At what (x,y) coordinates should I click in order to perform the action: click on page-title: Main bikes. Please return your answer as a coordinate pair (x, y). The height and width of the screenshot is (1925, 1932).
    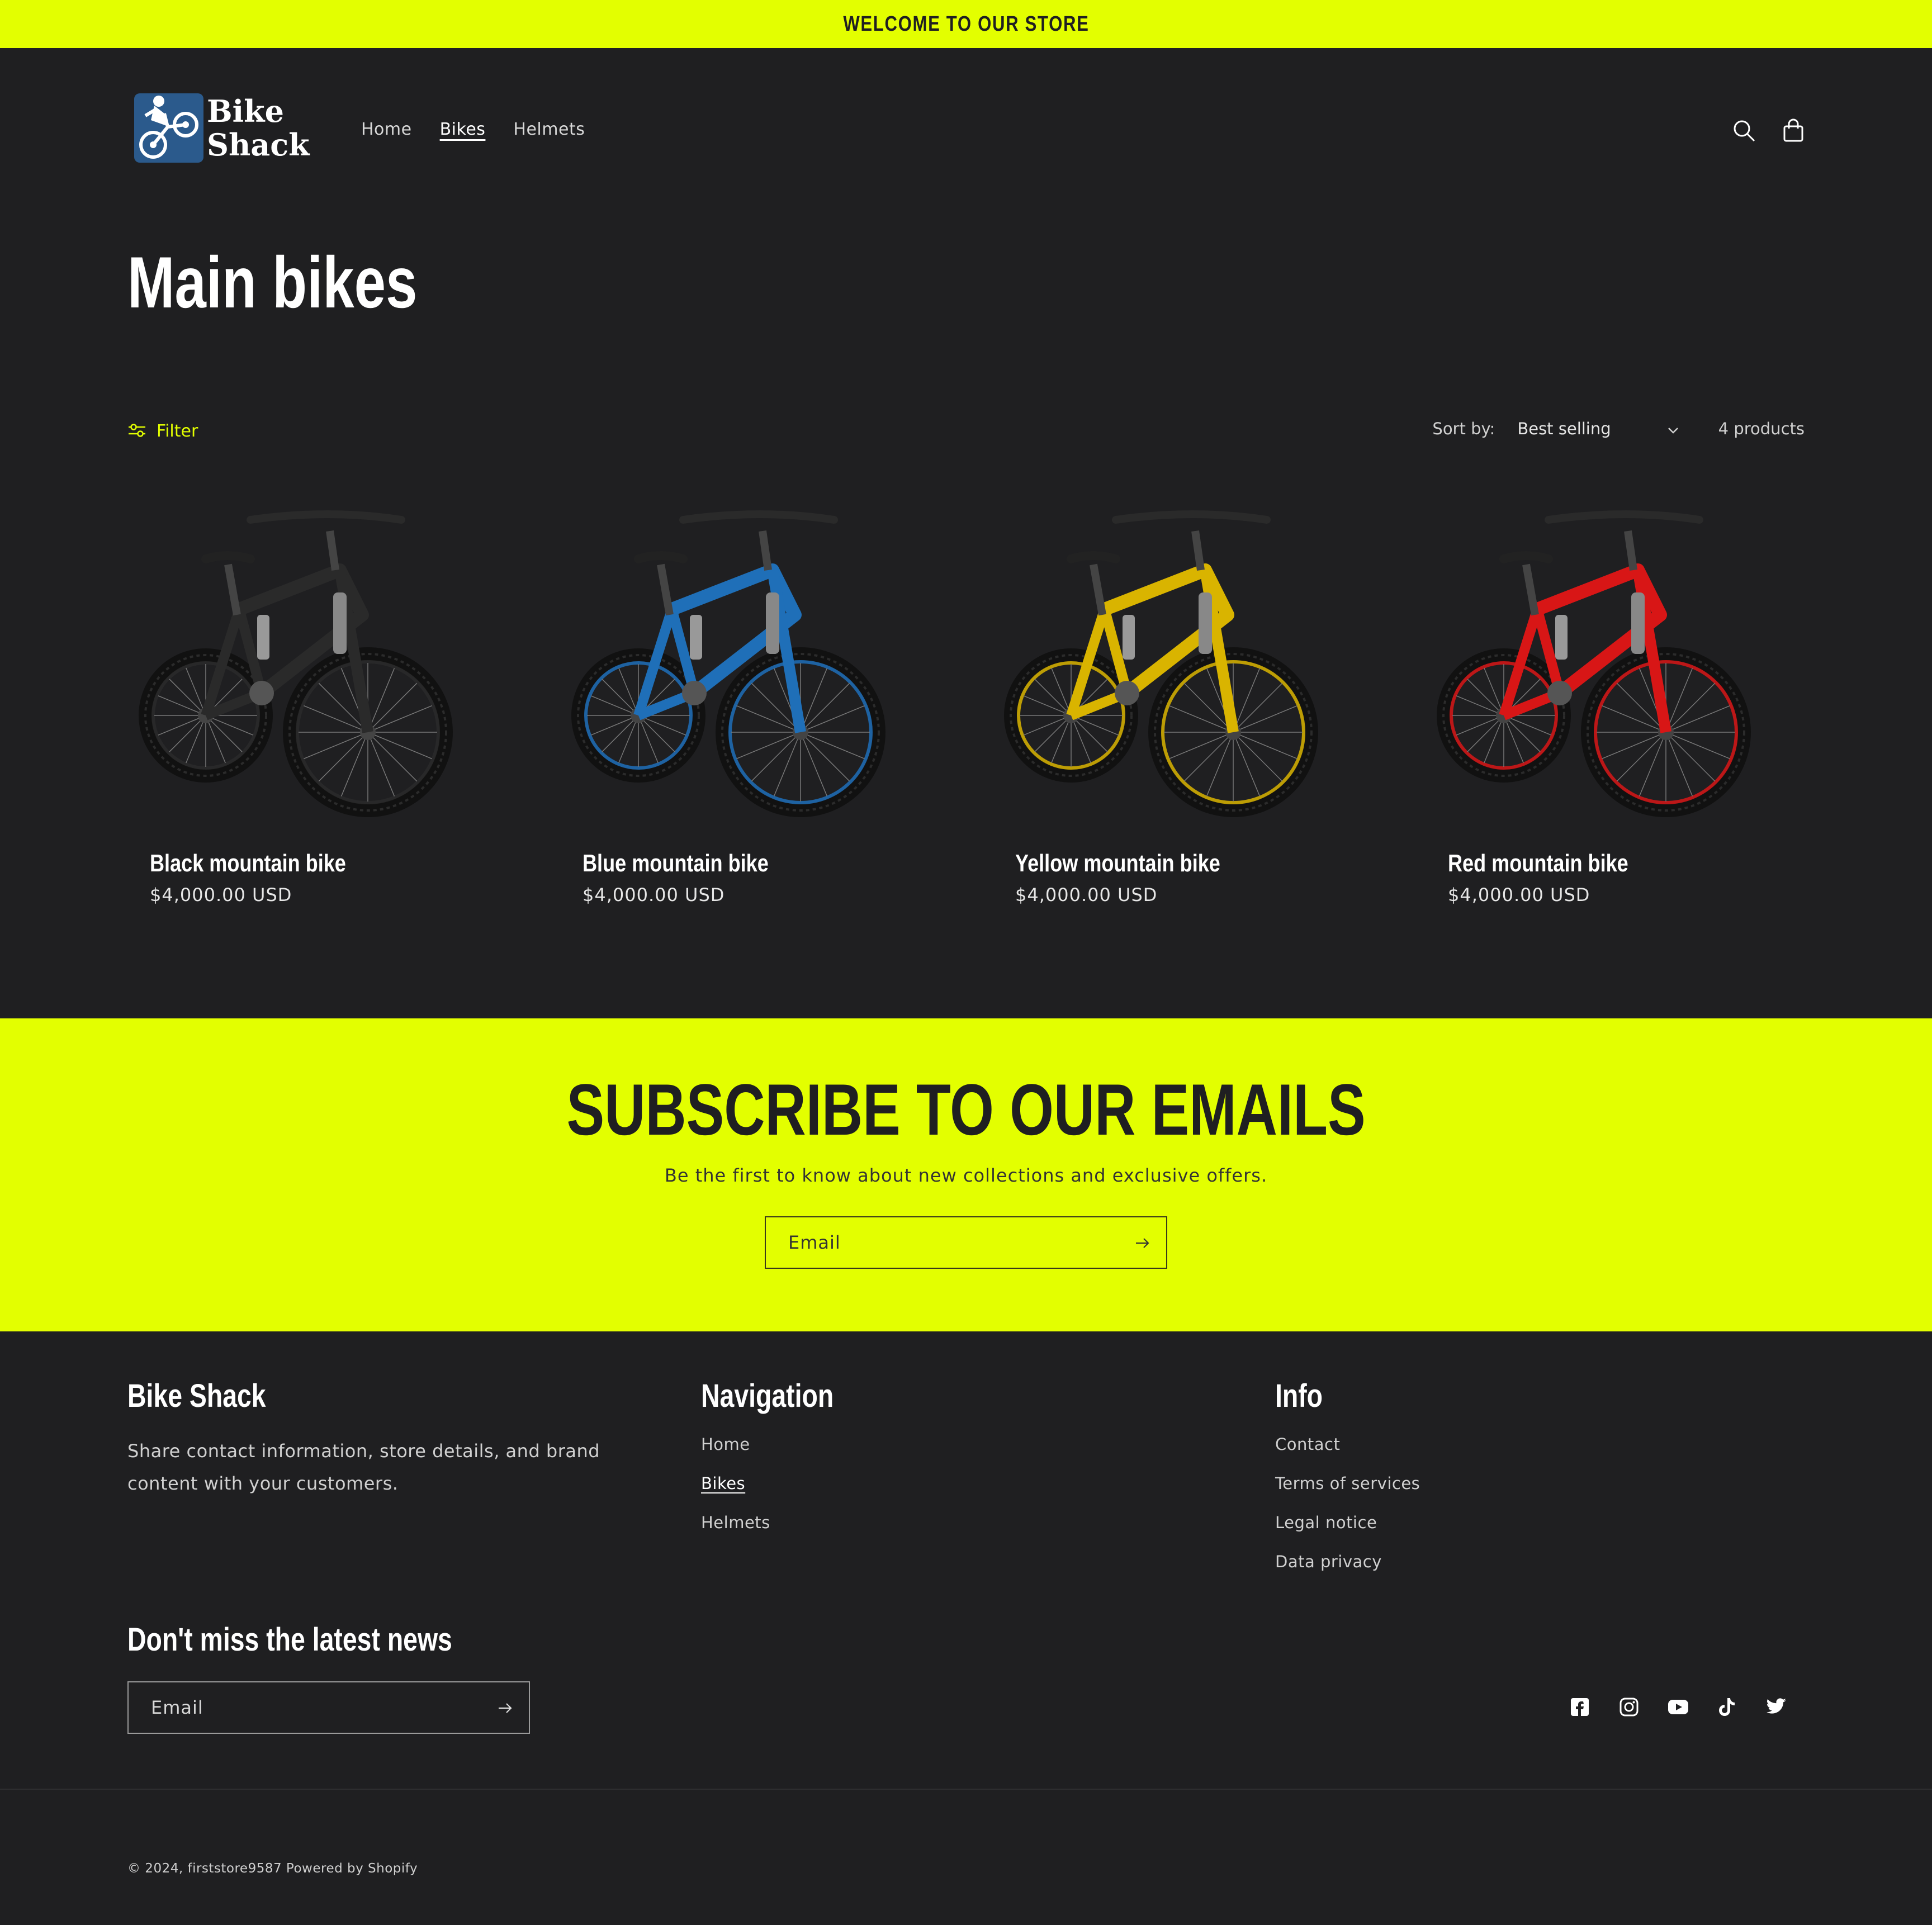
    Looking at the image, I should click on (272, 282).